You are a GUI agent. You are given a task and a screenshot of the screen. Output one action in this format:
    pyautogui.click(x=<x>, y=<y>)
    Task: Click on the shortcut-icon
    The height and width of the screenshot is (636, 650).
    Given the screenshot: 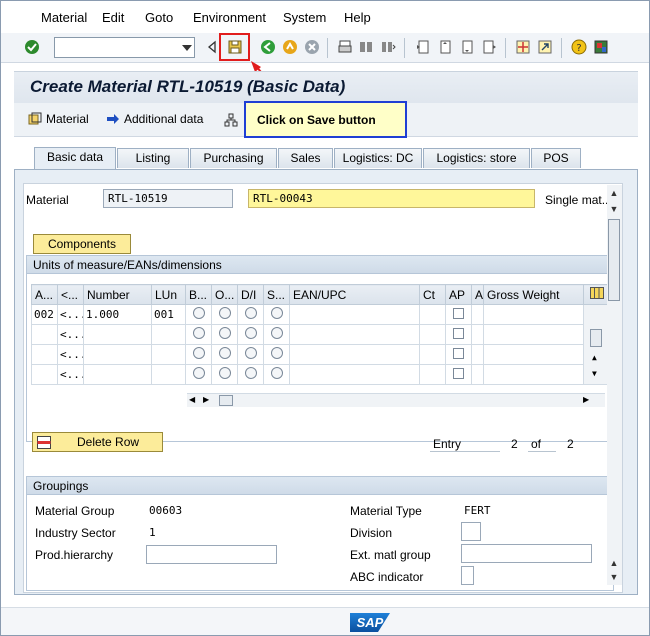 What is the action you would take?
    pyautogui.click(x=545, y=47)
    